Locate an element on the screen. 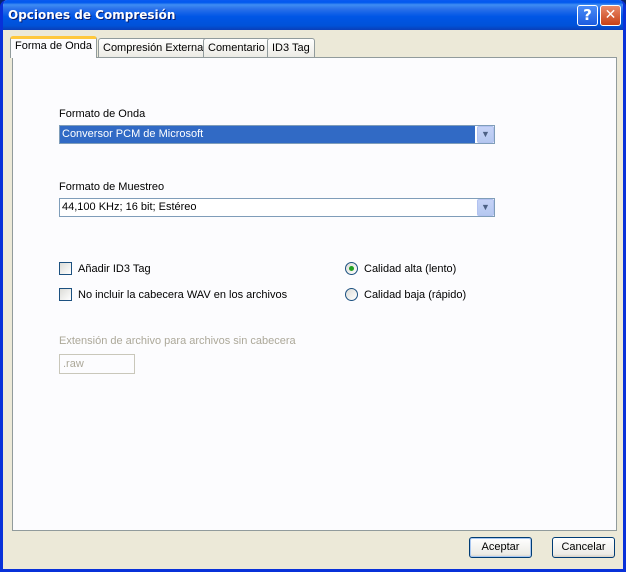 The image size is (626, 572). add-id3-tag-checkbox is located at coordinates (65, 268).